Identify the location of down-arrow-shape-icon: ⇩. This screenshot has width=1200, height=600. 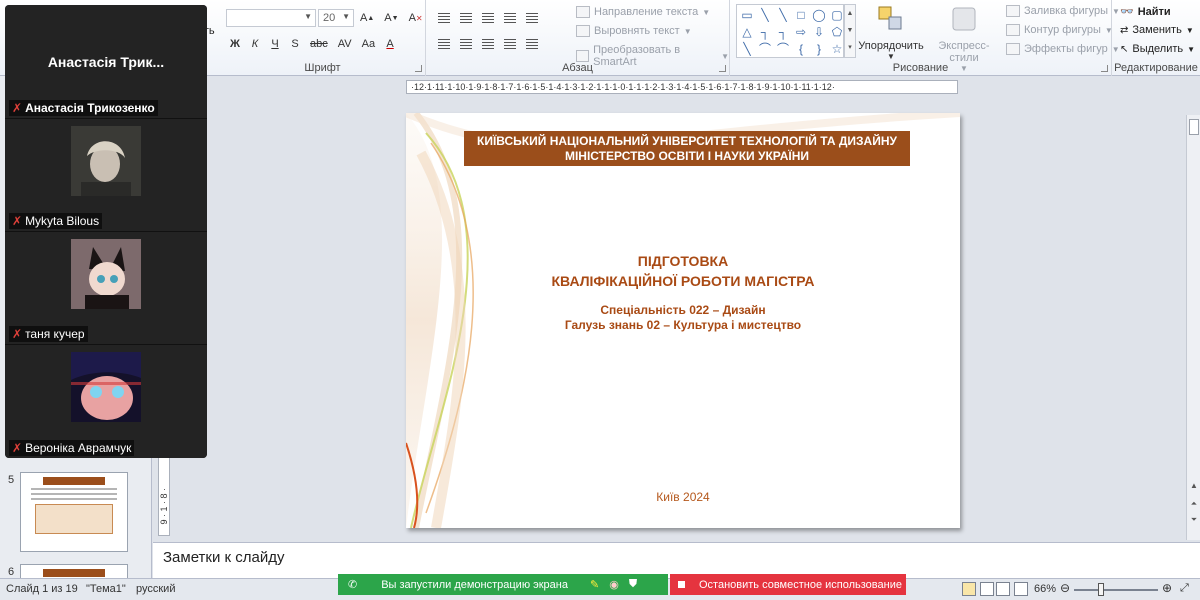
(819, 31).